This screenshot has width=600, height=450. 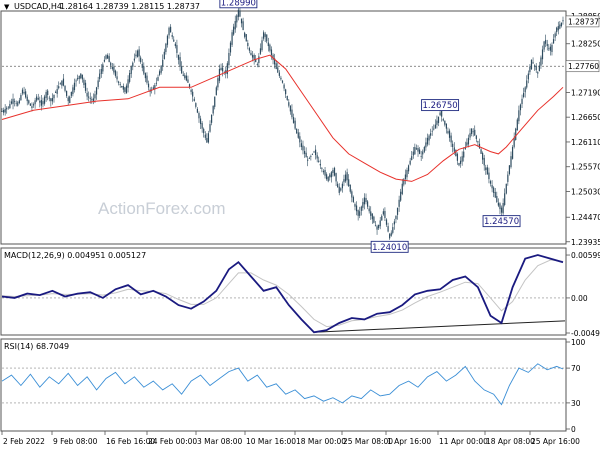 I want to click on y-tick-label: 1.27190, so click(x=585, y=92).